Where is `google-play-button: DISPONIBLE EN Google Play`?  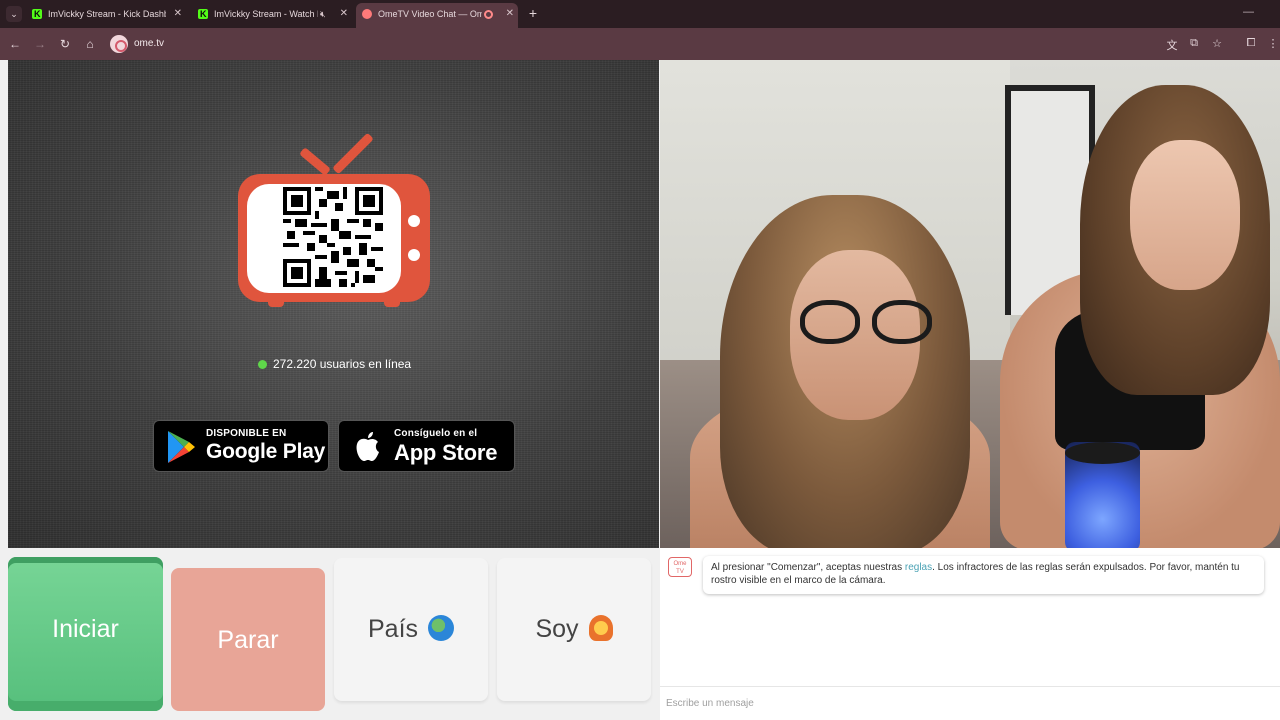
google-play-button: DISPONIBLE EN Google Play is located at coordinates (241, 446).